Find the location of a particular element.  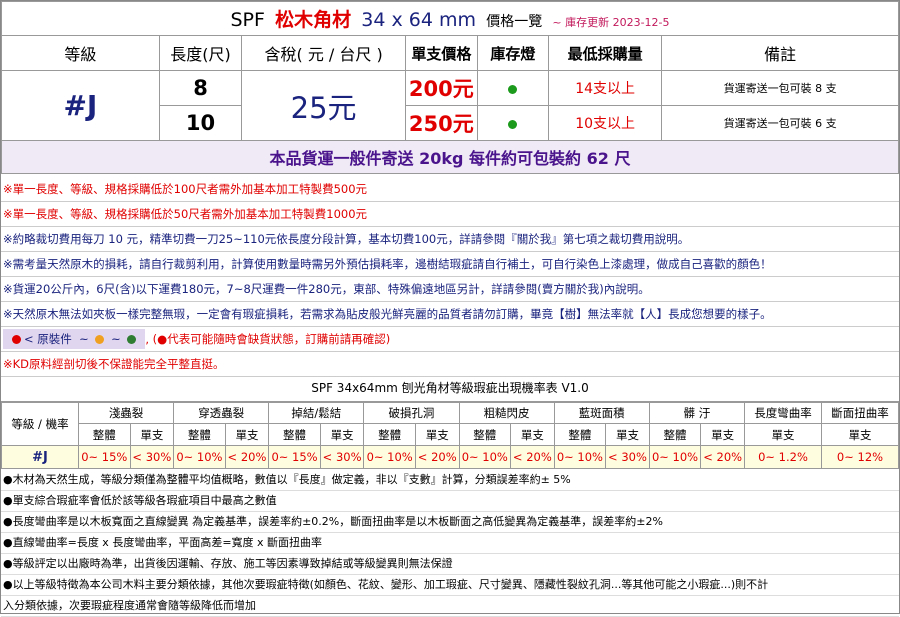

length-cell: 8 is located at coordinates (200, 88).